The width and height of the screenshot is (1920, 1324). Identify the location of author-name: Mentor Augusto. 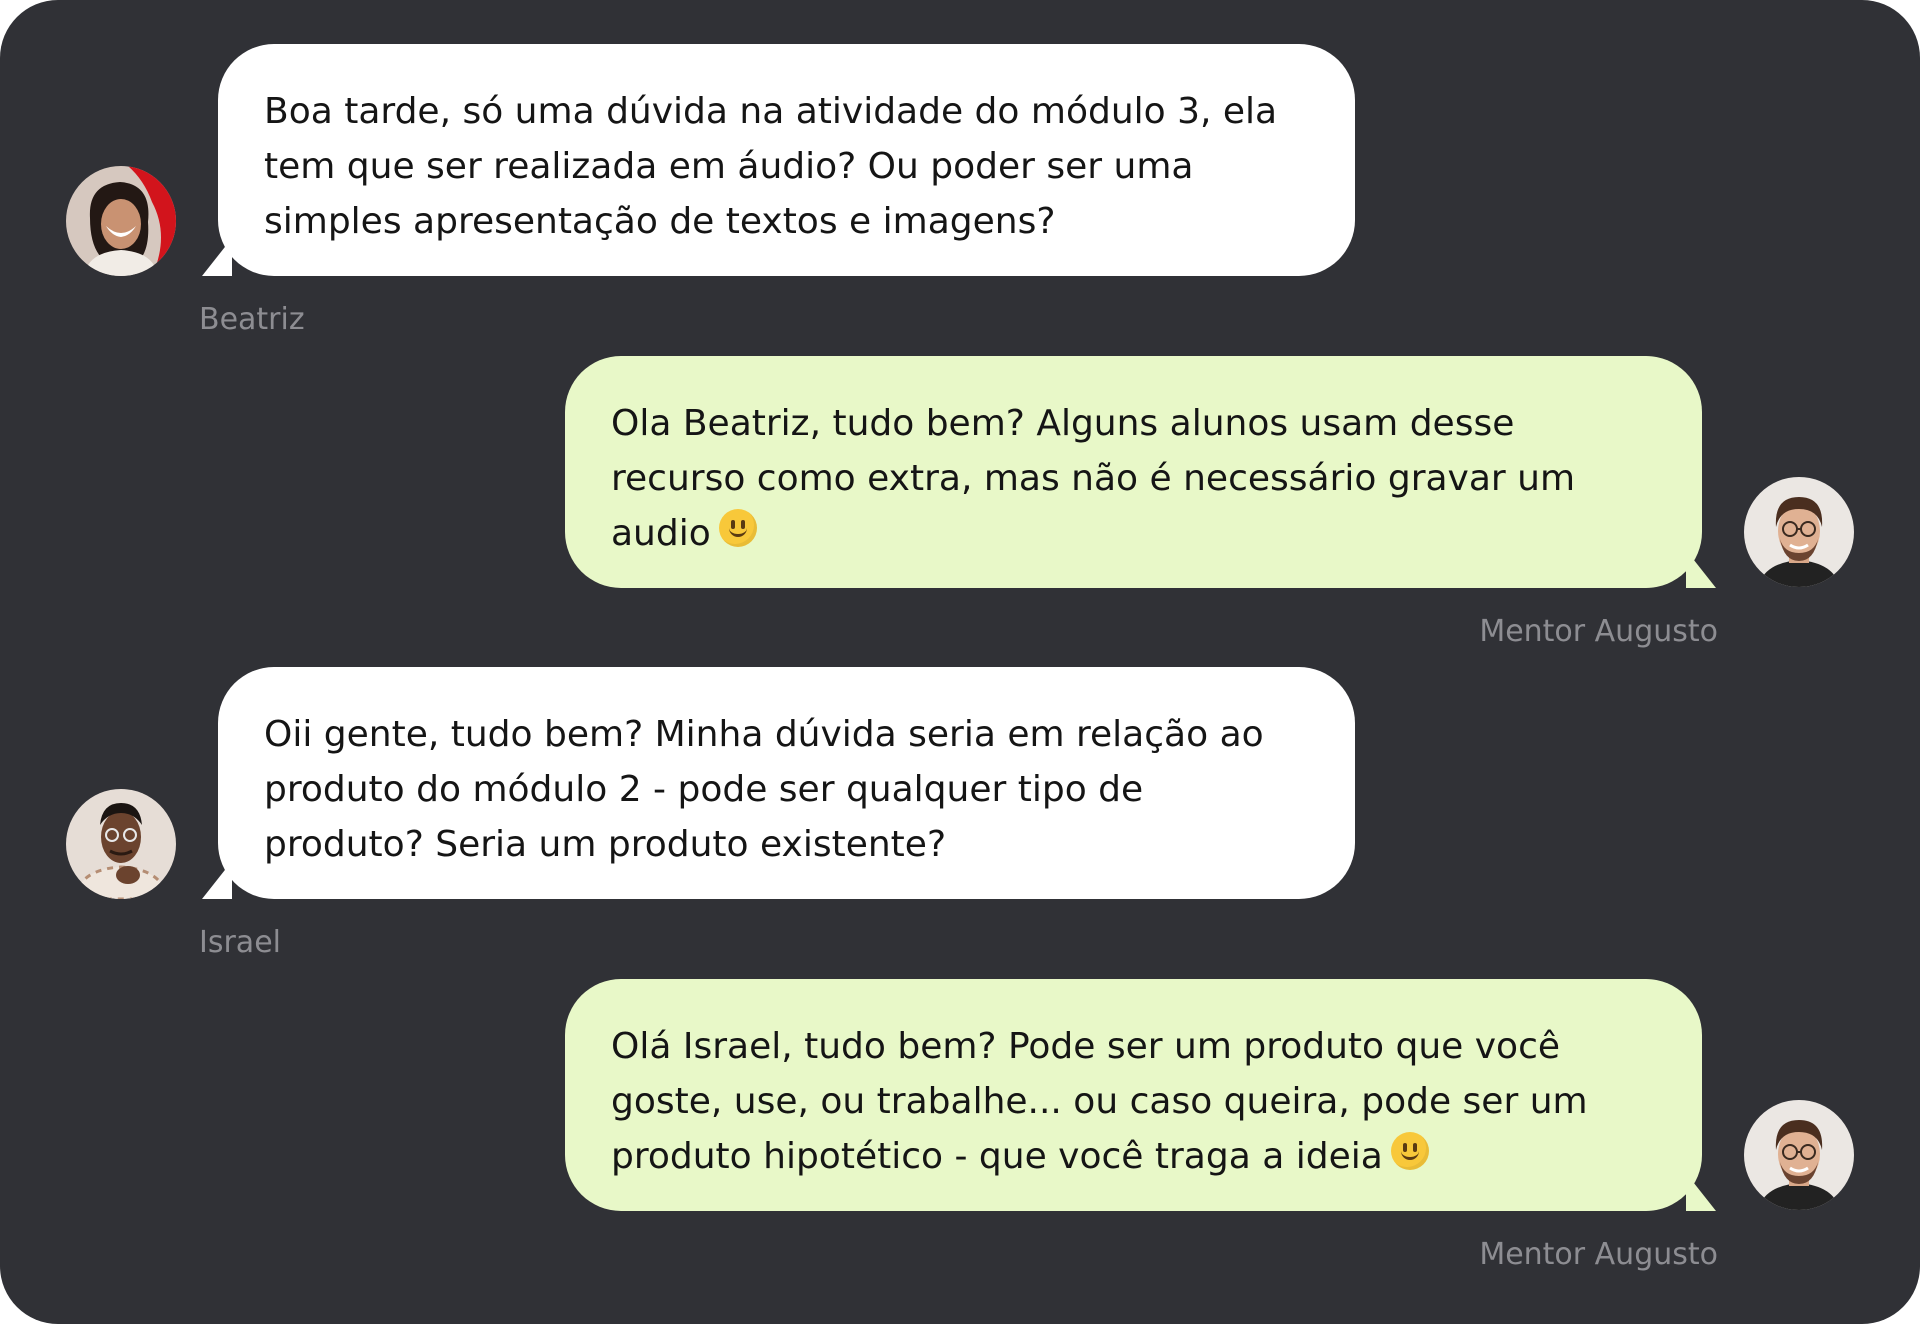
(1598, 1254).